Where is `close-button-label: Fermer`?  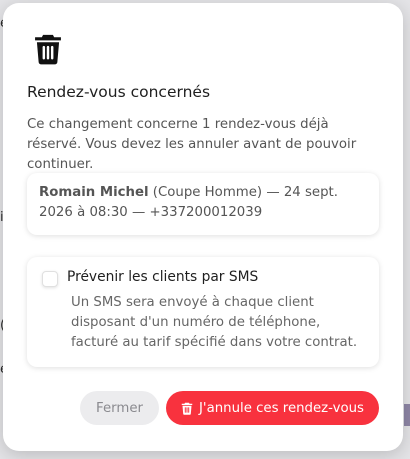
close-button-label: Fermer is located at coordinates (119, 408).